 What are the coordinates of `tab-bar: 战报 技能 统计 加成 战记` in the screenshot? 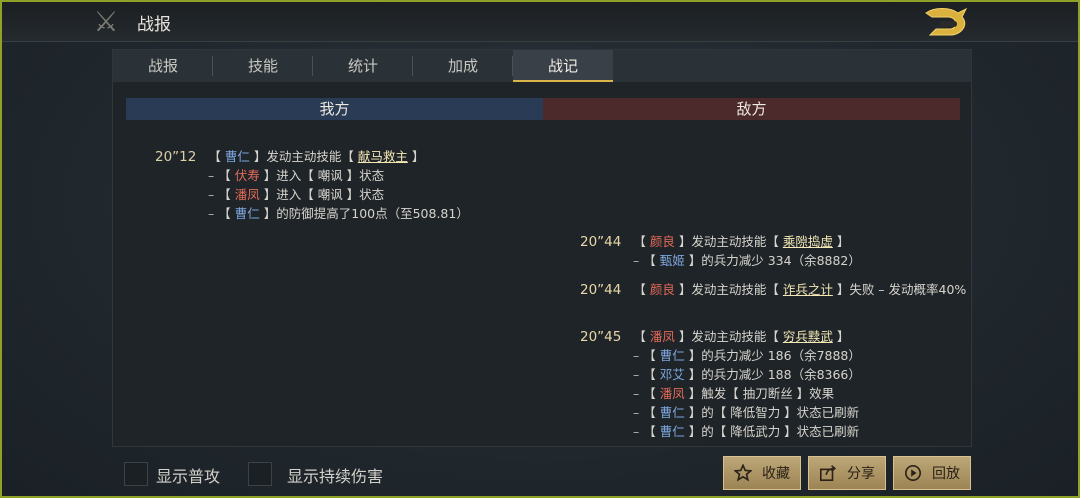 It's located at (542, 66).